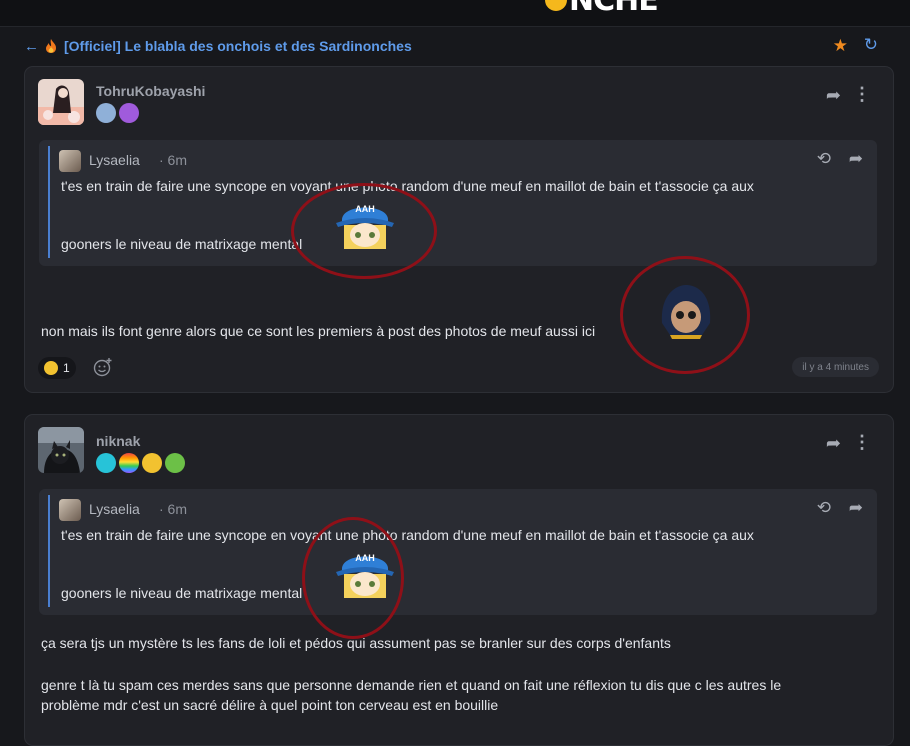 This screenshot has height=746, width=910. I want to click on refresh-icon: ↻, so click(871, 45).